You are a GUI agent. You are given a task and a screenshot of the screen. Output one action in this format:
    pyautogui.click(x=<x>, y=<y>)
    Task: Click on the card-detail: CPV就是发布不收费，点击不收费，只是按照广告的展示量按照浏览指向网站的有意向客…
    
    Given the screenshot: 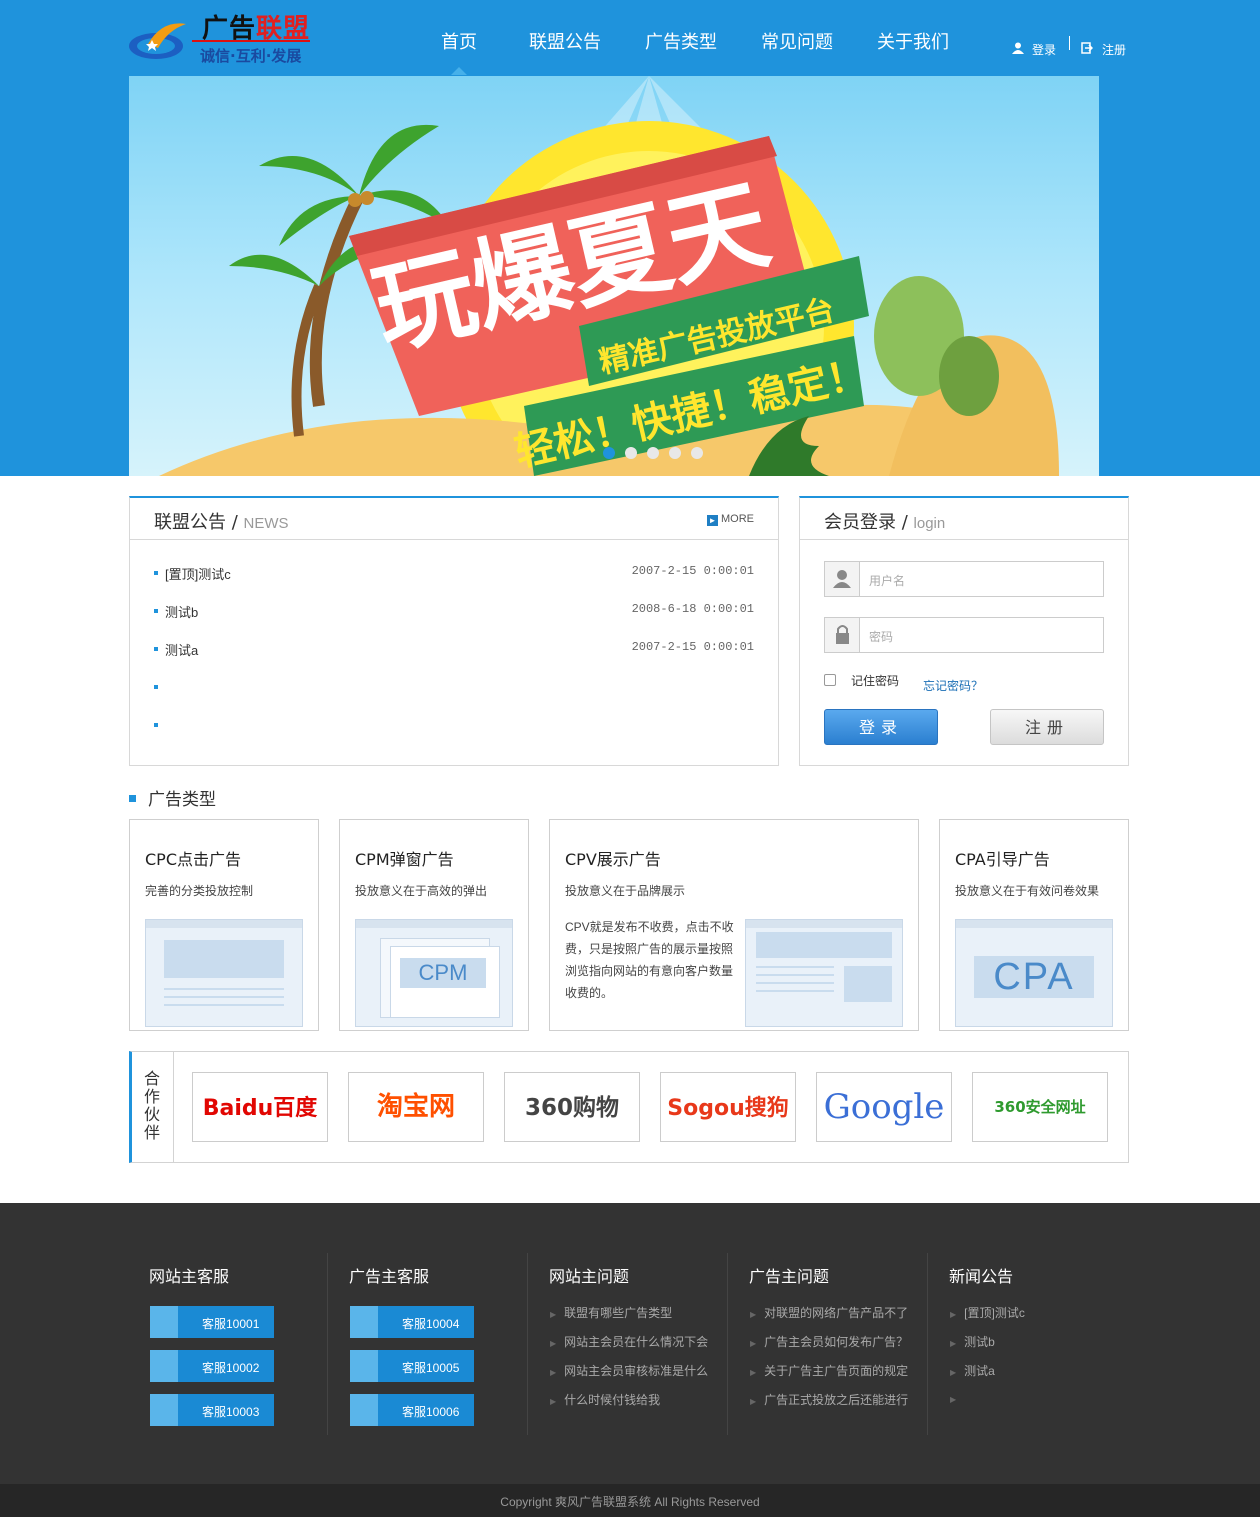 What is the action you would take?
    pyautogui.click(x=649, y=960)
    